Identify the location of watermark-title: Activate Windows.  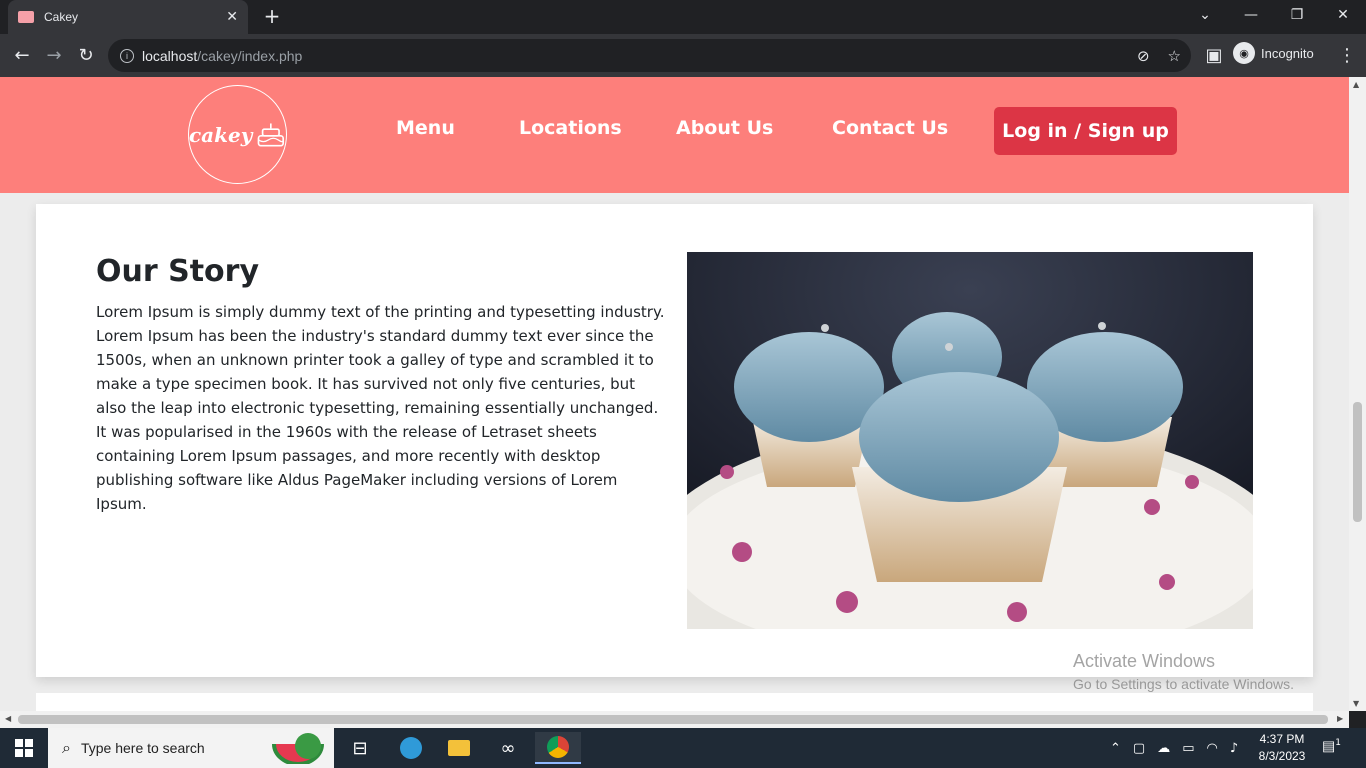
(1144, 661).